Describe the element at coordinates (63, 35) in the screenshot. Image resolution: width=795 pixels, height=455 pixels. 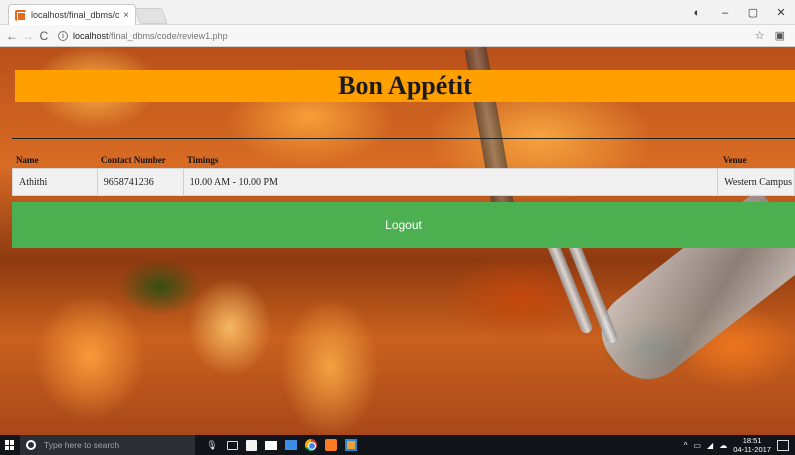
I see `site-info-icon: i` at that location.